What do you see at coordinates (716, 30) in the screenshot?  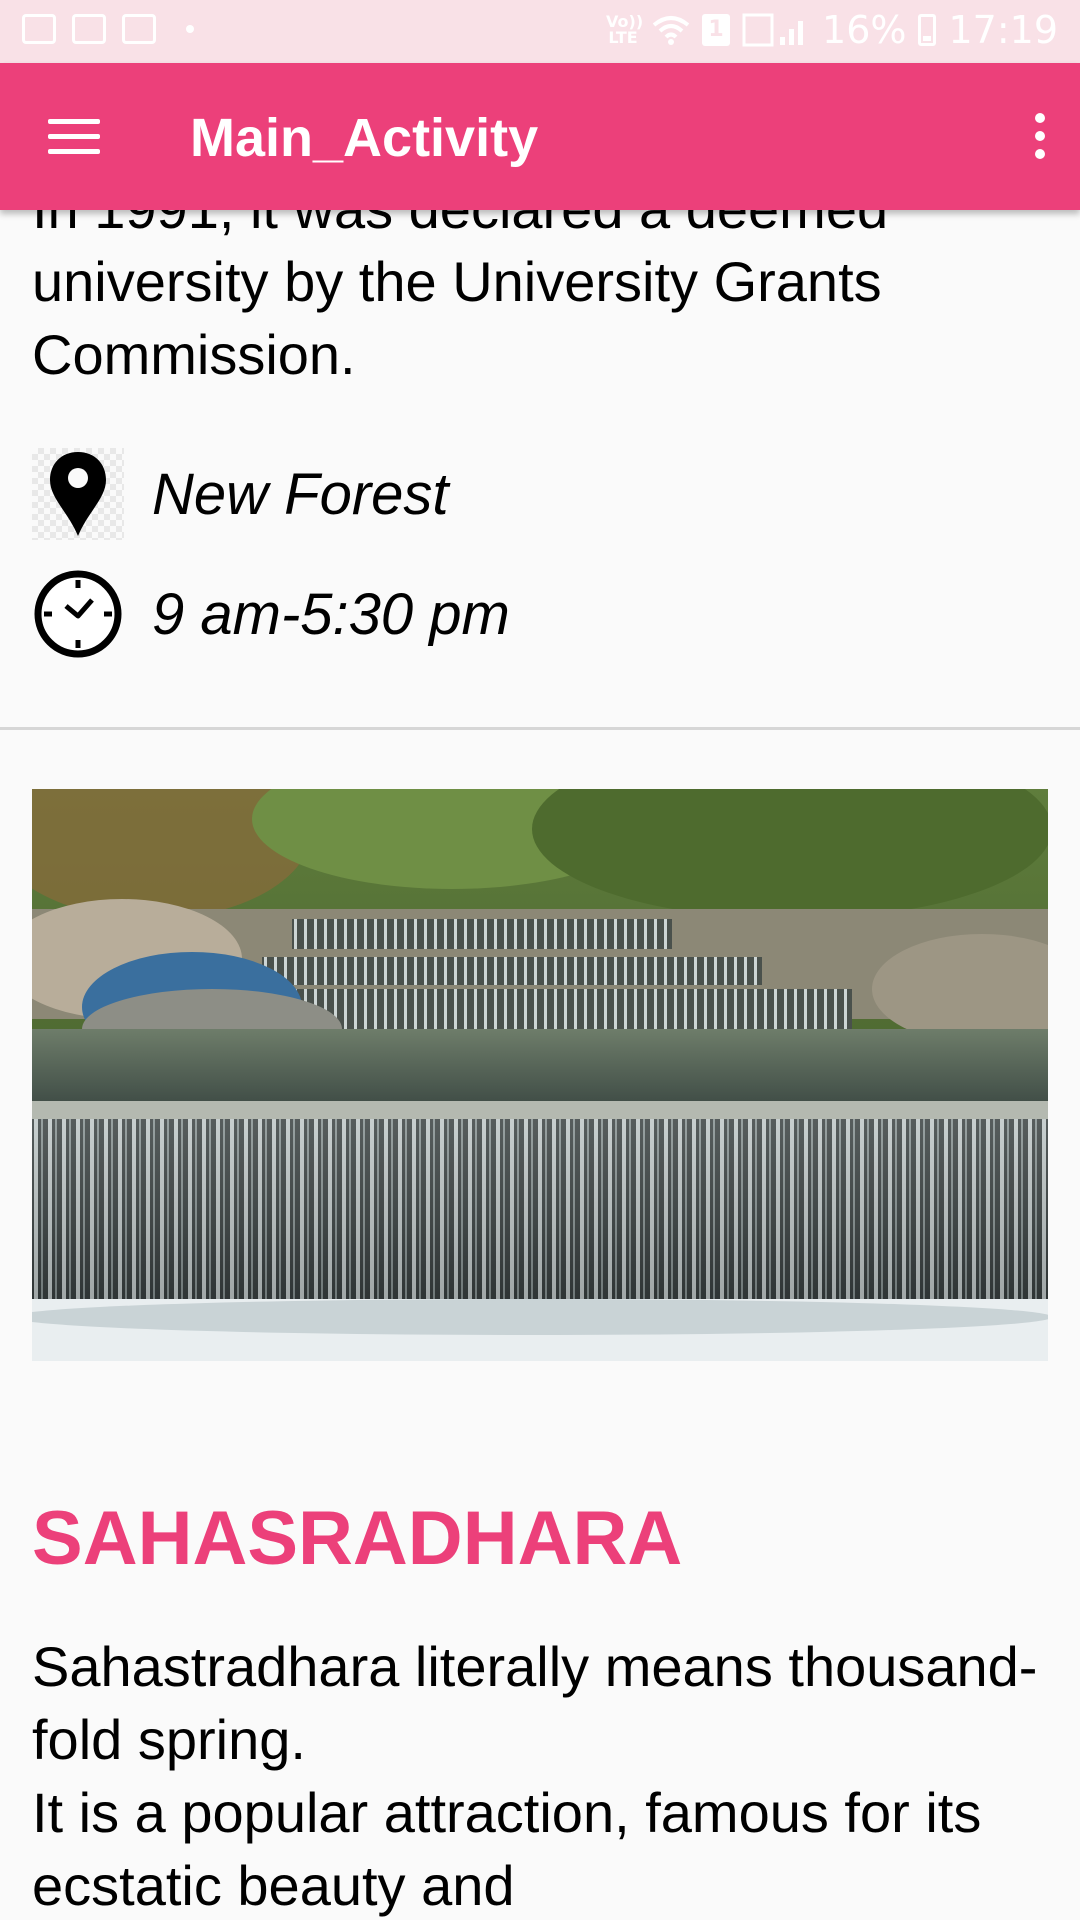 I see `sim-indicator: 1` at bounding box center [716, 30].